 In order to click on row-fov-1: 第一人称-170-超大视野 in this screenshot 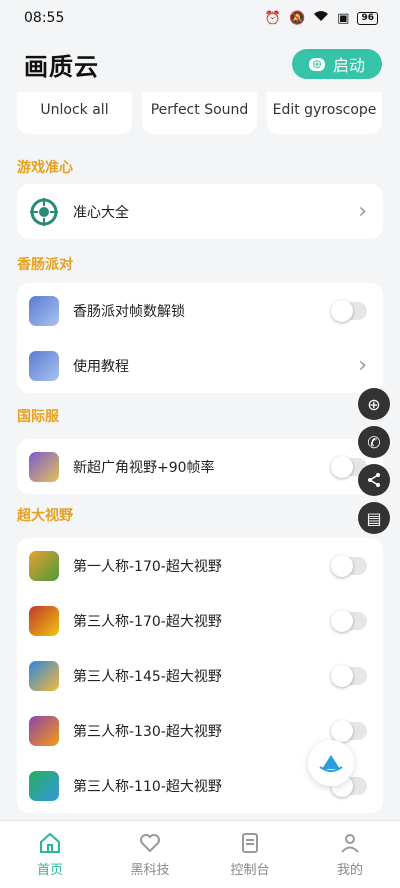, I will do `click(200, 565)`.